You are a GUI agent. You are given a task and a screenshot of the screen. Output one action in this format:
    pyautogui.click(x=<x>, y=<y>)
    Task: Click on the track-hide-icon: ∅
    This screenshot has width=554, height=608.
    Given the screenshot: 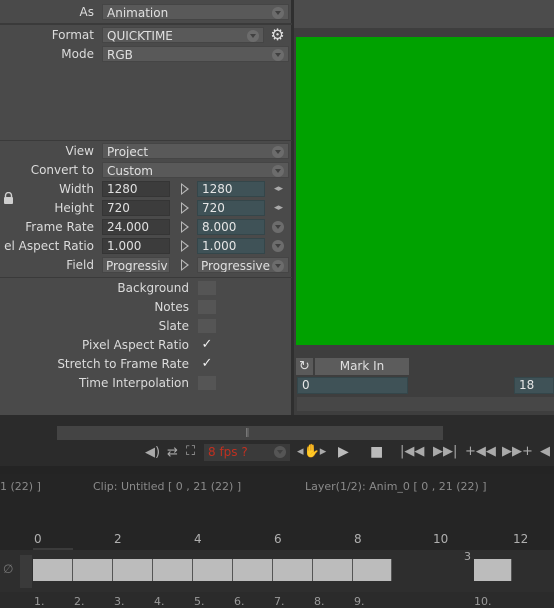 What is the action you would take?
    pyautogui.click(x=8, y=569)
    